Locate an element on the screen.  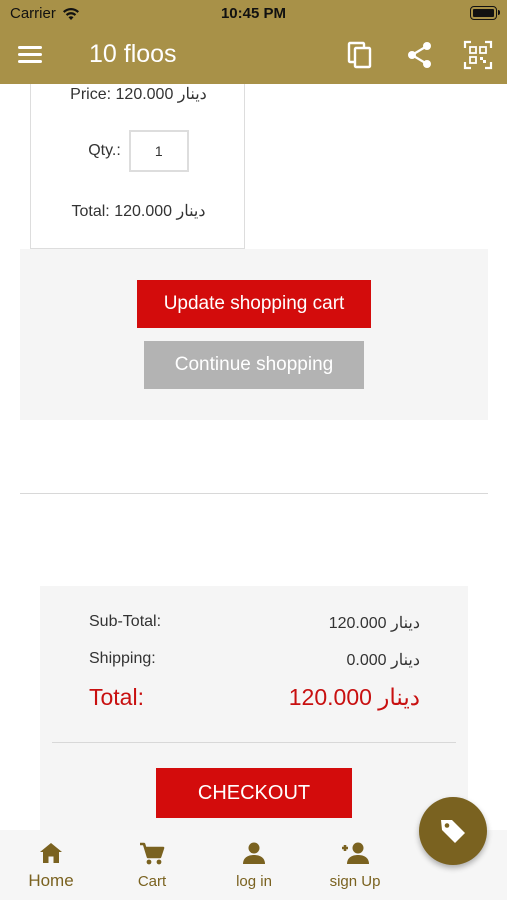
menu-icon is located at coordinates (33, 55).